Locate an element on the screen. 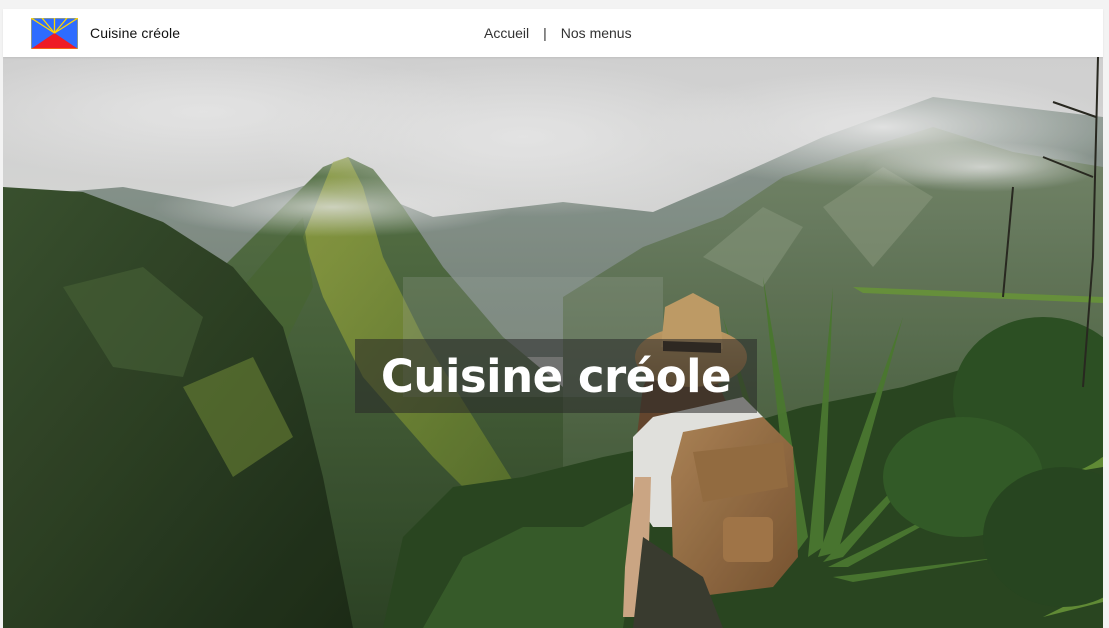 The image size is (1109, 628). hero-title-box: Cuisine créole is located at coordinates (556, 376).